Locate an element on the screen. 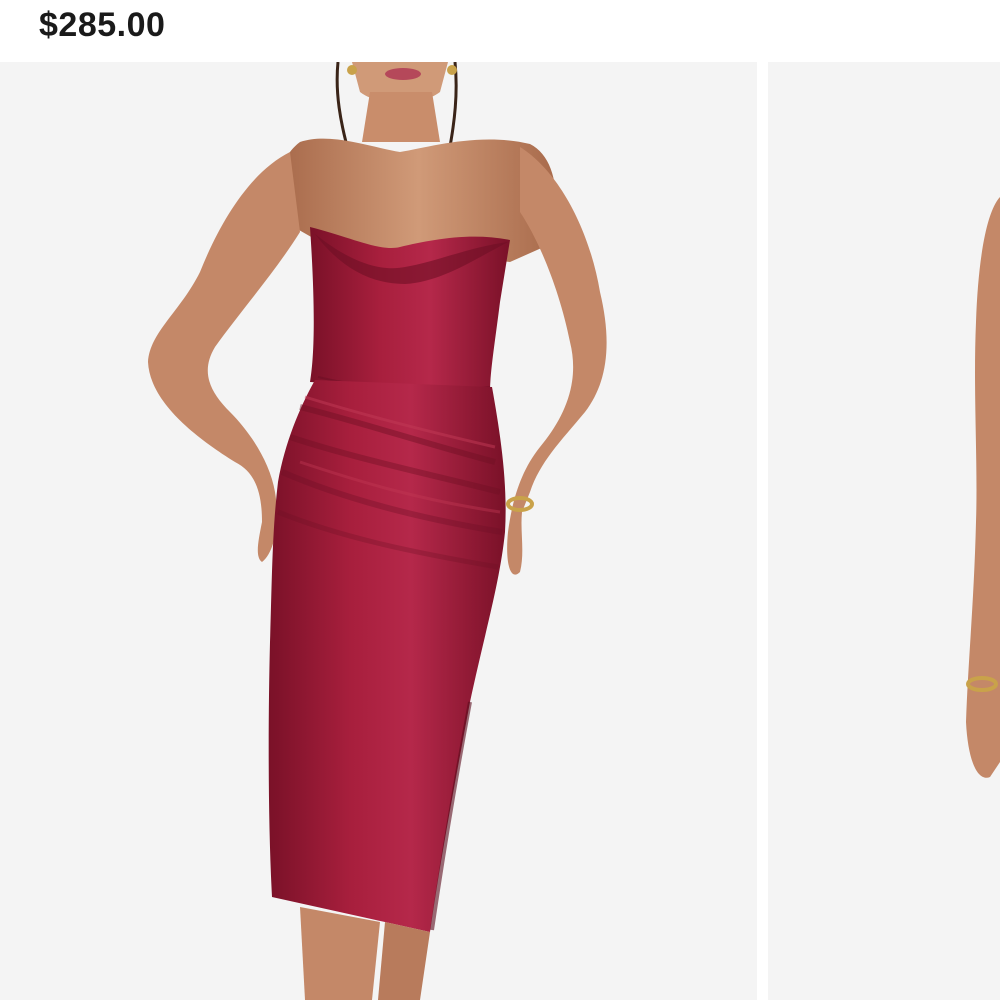 The image size is (1000, 1000). product-photo-next is located at coordinates (983, 487).